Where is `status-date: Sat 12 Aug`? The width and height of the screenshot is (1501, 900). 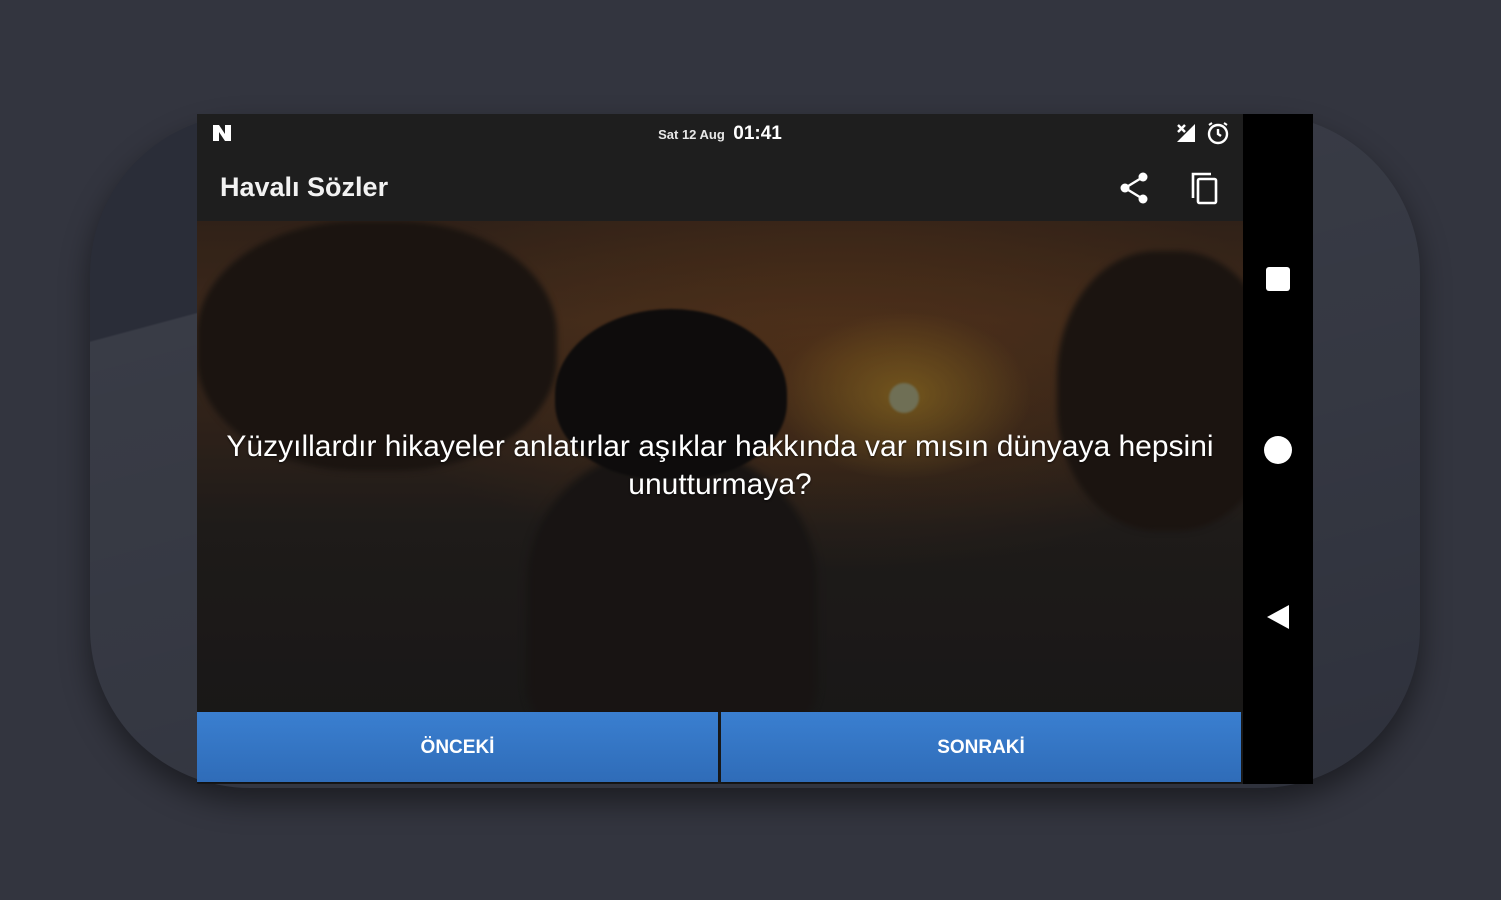
status-date: Sat 12 Aug is located at coordinates (691, 134).